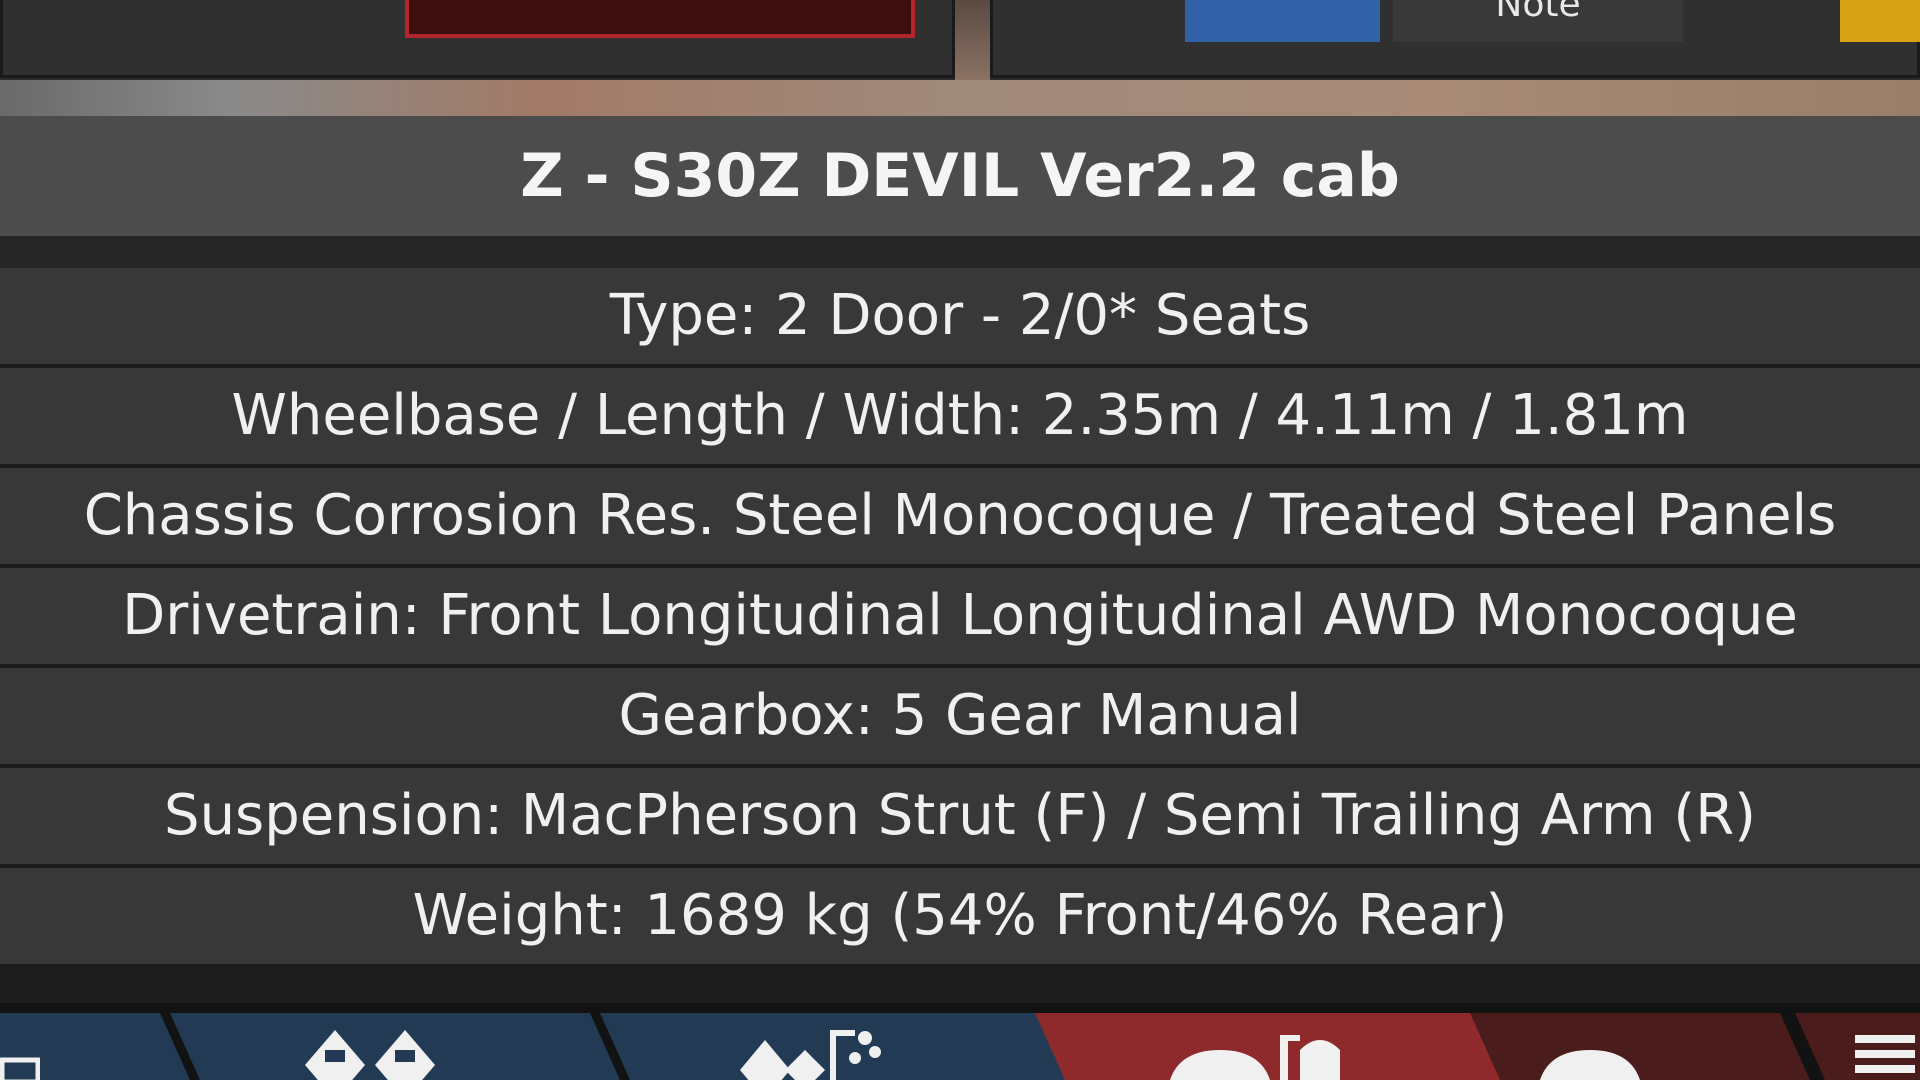 The image size is (1920, 1080). Describe the element at coordinates (960, 716) in the screenshot. I see `spec-gearbox: Gearbox: 5 Gear Manual` at that location.